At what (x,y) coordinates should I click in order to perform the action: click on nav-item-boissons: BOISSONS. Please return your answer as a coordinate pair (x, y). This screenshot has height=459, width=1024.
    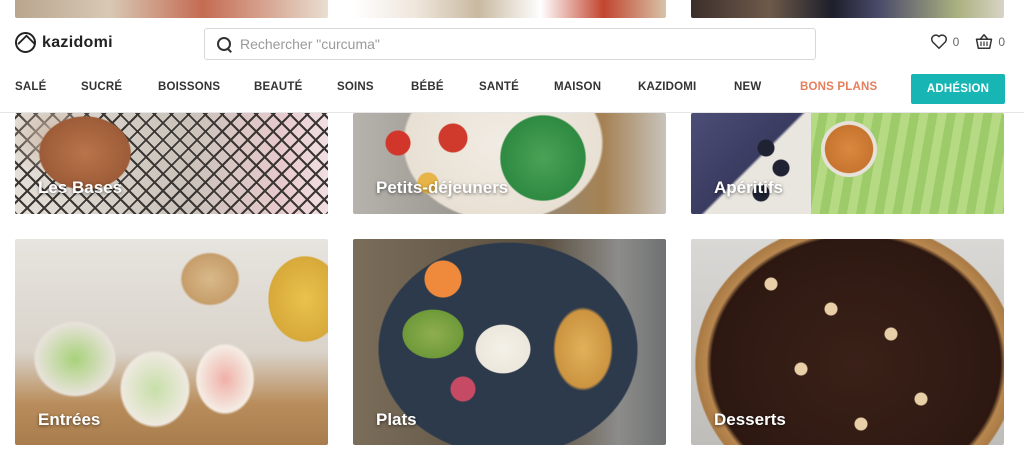
    Looking at the image, I should click on (189, 87).